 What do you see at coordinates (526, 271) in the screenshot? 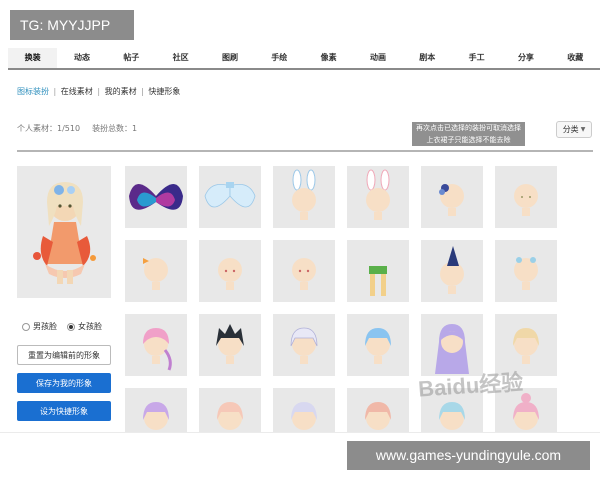
I see `head-flower-icon` at bounding box center [526, 271].